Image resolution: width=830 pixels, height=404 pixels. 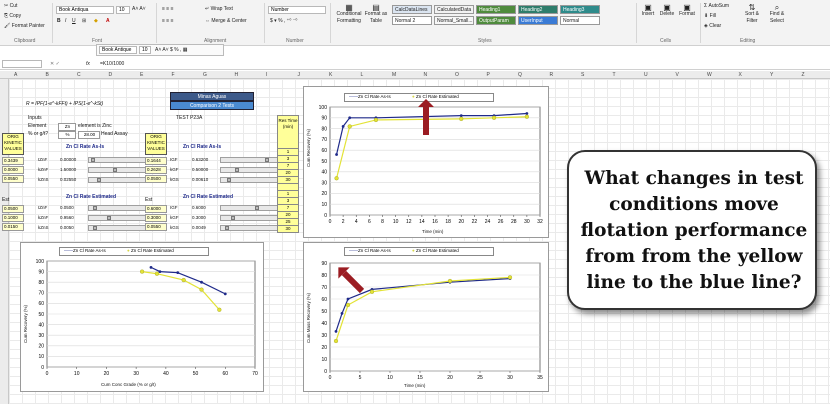 What do you see at coordinates (13, 161) in the screenshot?
I see `kinetic-value-cell: 0.3439` at bounding box center [13, 161].